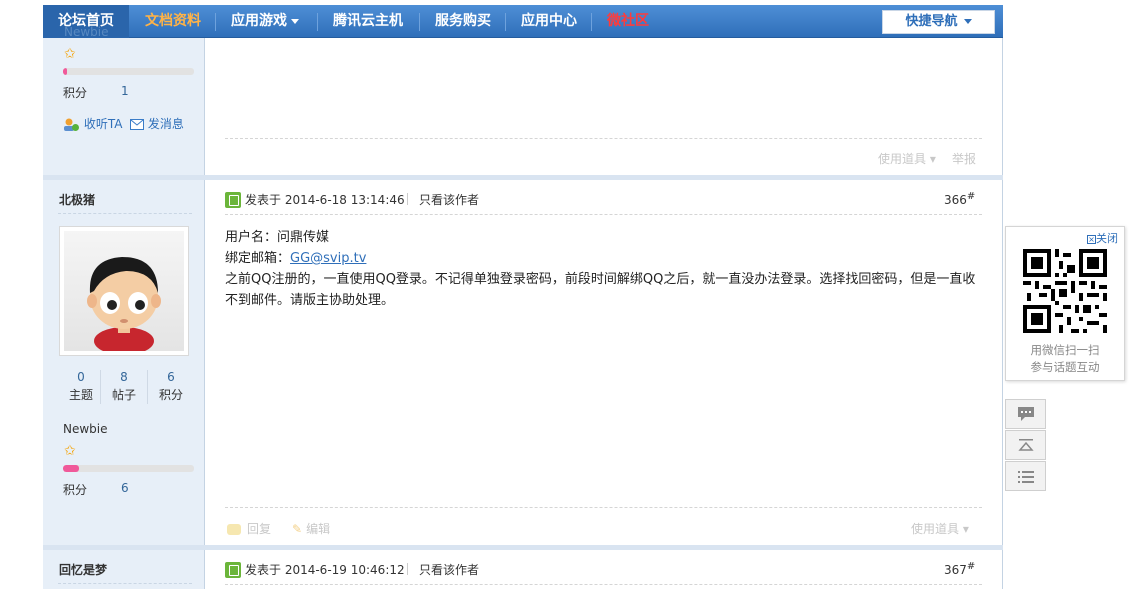  What do you see at coordinates (325, 570) in the screenshot?
I see `post-timestamp: 发表于 2014-6-19 10:46:12` at bounding box center [325, 570].